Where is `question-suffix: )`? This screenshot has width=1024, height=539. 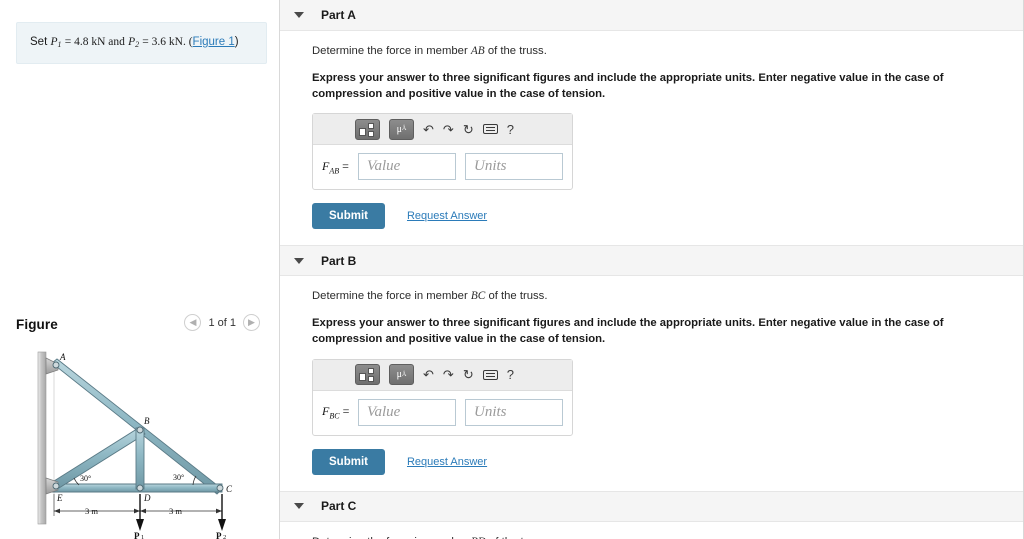 question-suffix: ) is located at coordinates (236, 42).